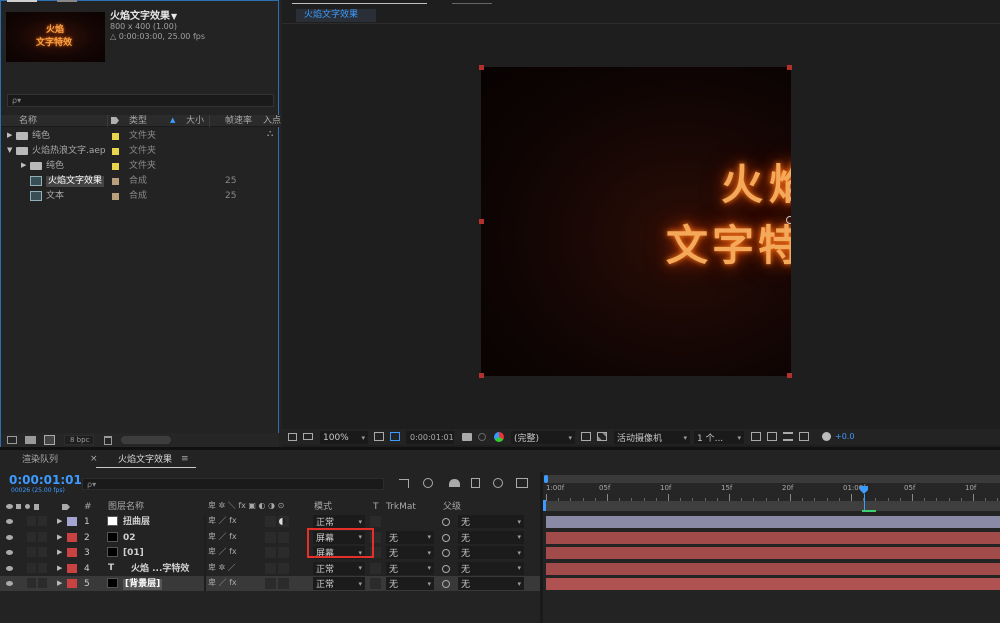 The width and height of the screenshot is (1000, 623). I want to click on col-layer-name: 图层名称, so click(126, 507).